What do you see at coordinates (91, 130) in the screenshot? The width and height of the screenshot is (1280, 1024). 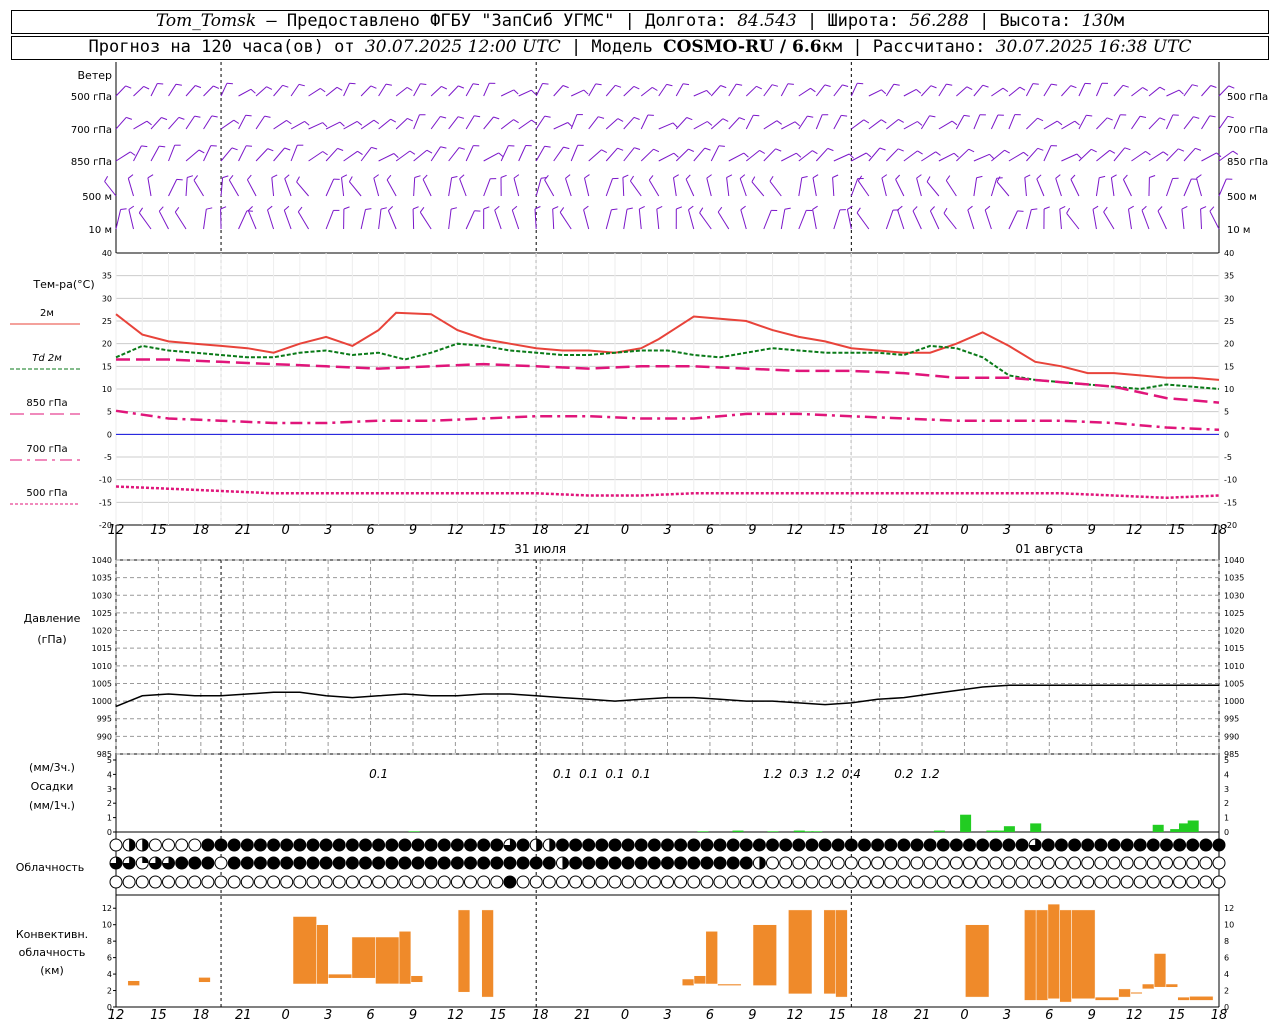 I see `wind-level-label: 700 гПа` at bounding box center [91, 130].